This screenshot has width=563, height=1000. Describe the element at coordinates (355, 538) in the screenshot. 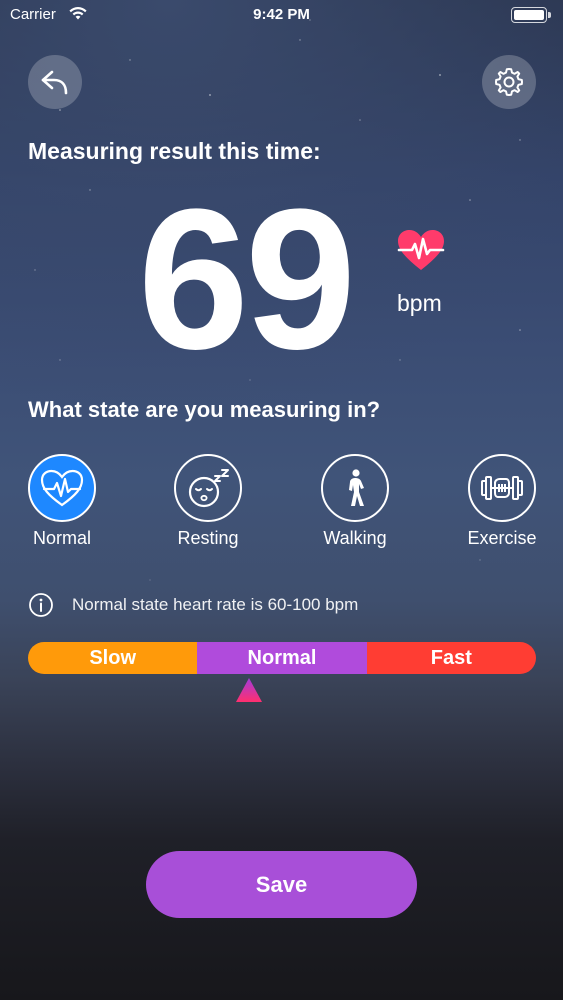

I see `state-label: Walking` at that location.